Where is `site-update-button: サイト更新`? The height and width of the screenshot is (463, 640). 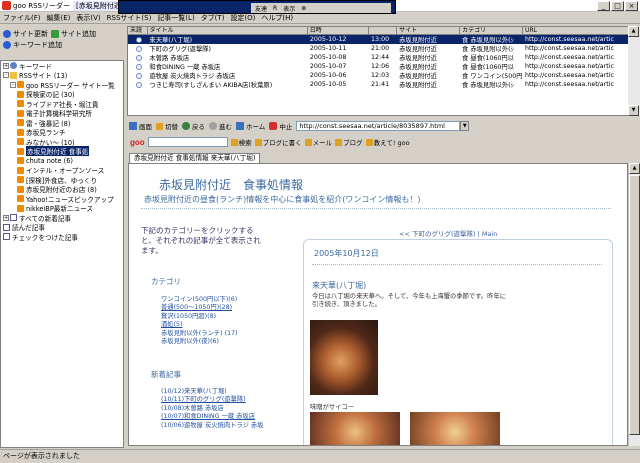 site-update-button: サイト更新 is located at coordinates (25, 34).